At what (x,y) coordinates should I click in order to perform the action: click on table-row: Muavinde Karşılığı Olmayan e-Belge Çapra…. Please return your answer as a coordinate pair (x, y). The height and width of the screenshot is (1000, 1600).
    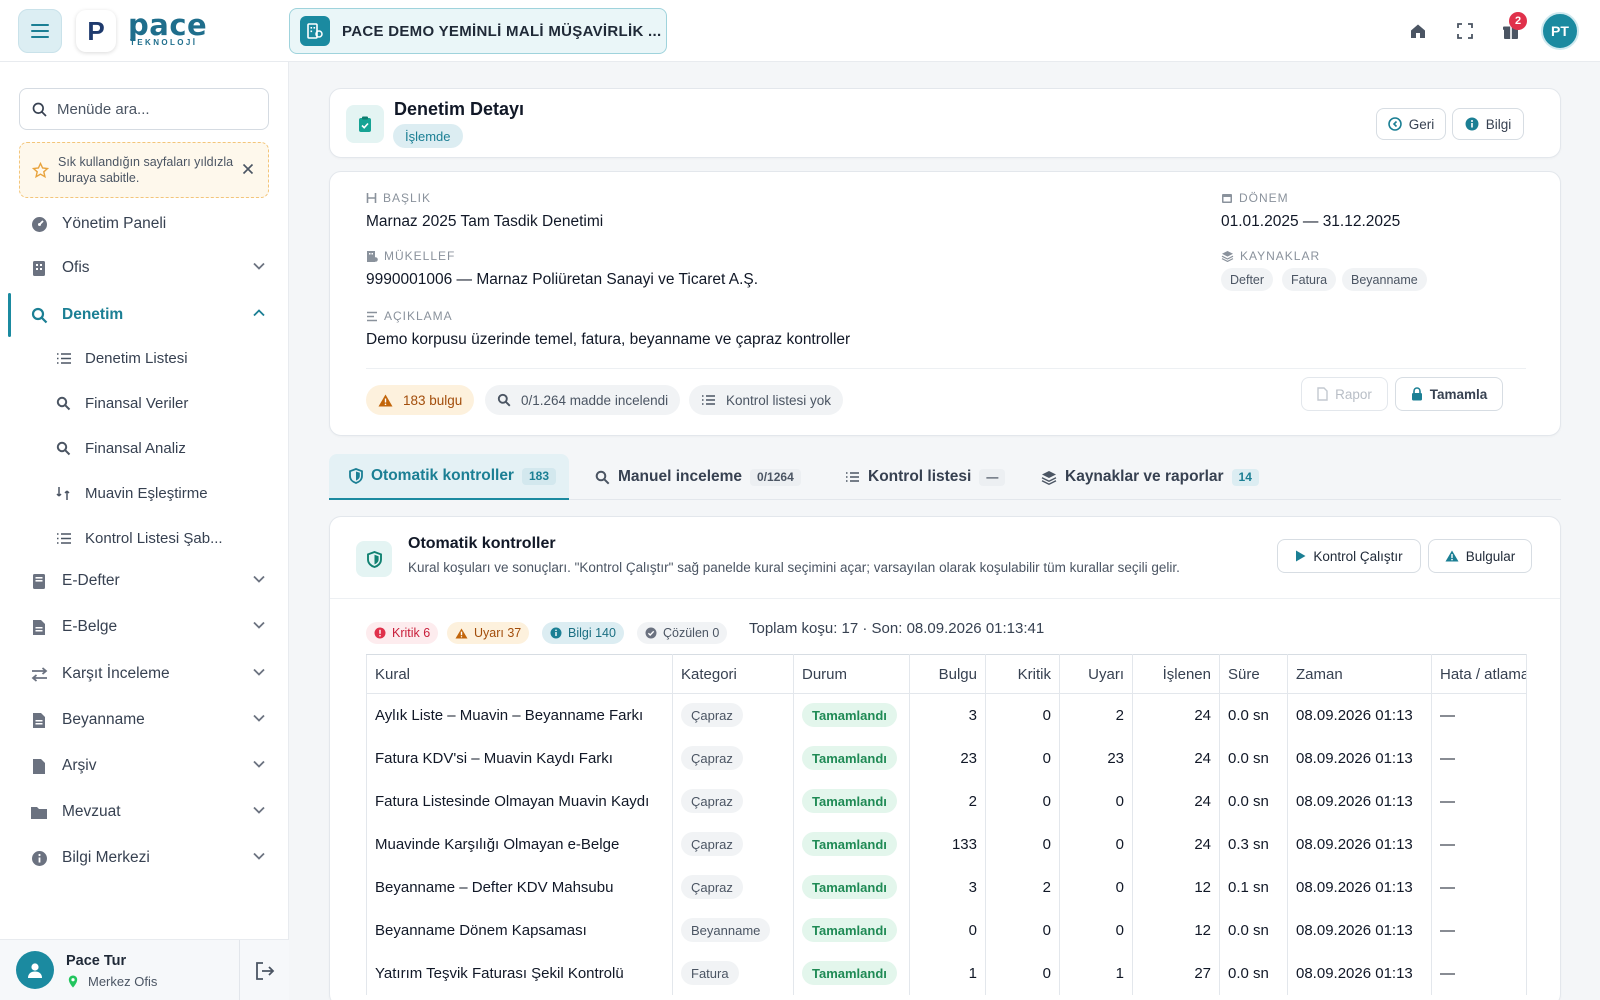
    Looking at the image, I should click on (946, 844).